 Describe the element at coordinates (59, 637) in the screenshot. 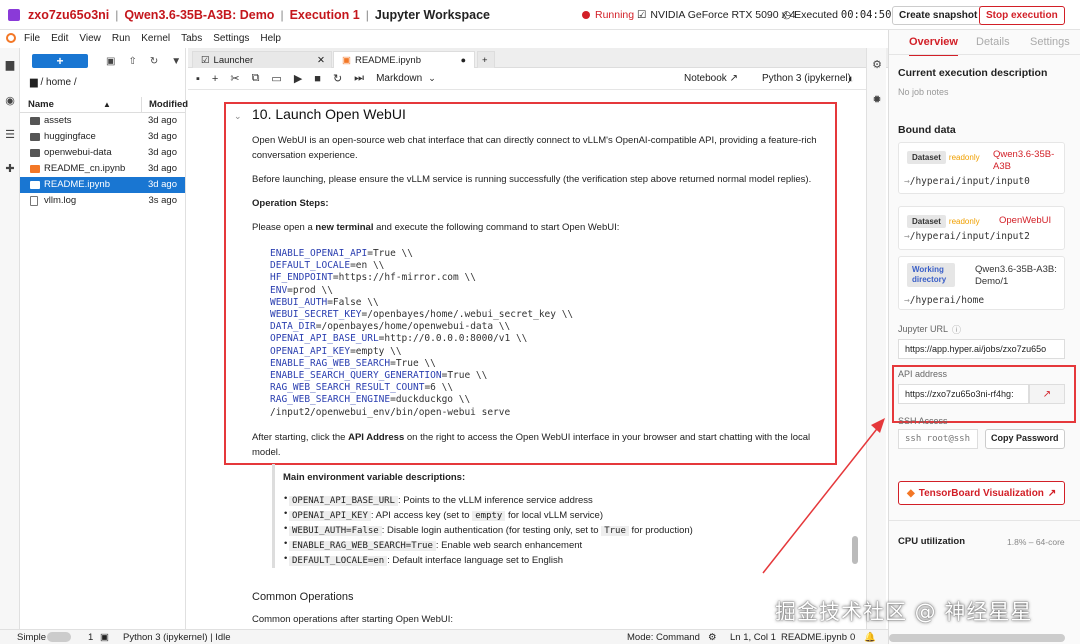

I see `simple-mode-toggle` at that location.